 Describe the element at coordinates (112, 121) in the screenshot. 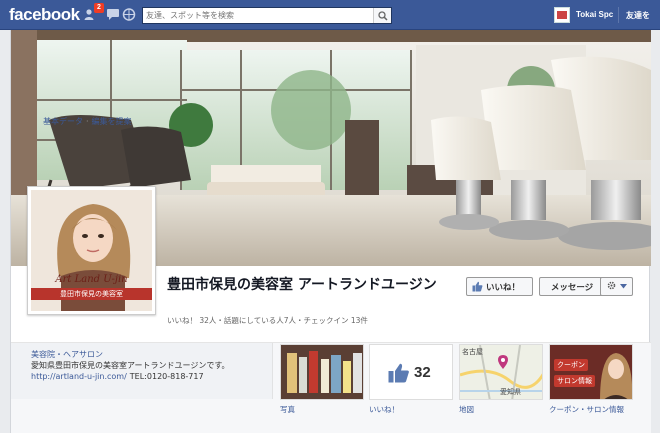

I see `edit-suggest-link: 編集を提案` at that location.